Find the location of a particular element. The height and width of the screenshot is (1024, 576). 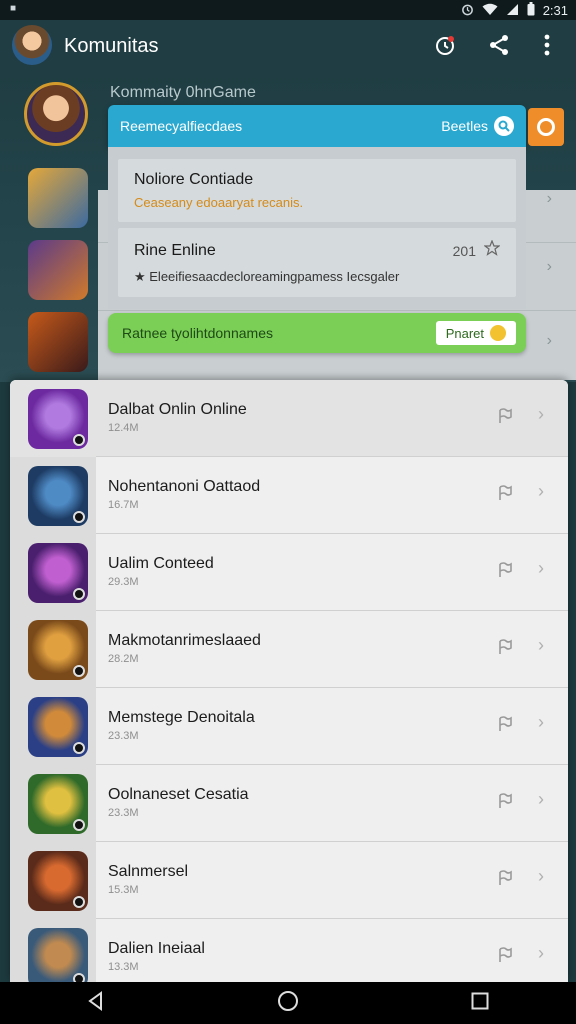

refresh-icon is located at coordinates (546, 127).